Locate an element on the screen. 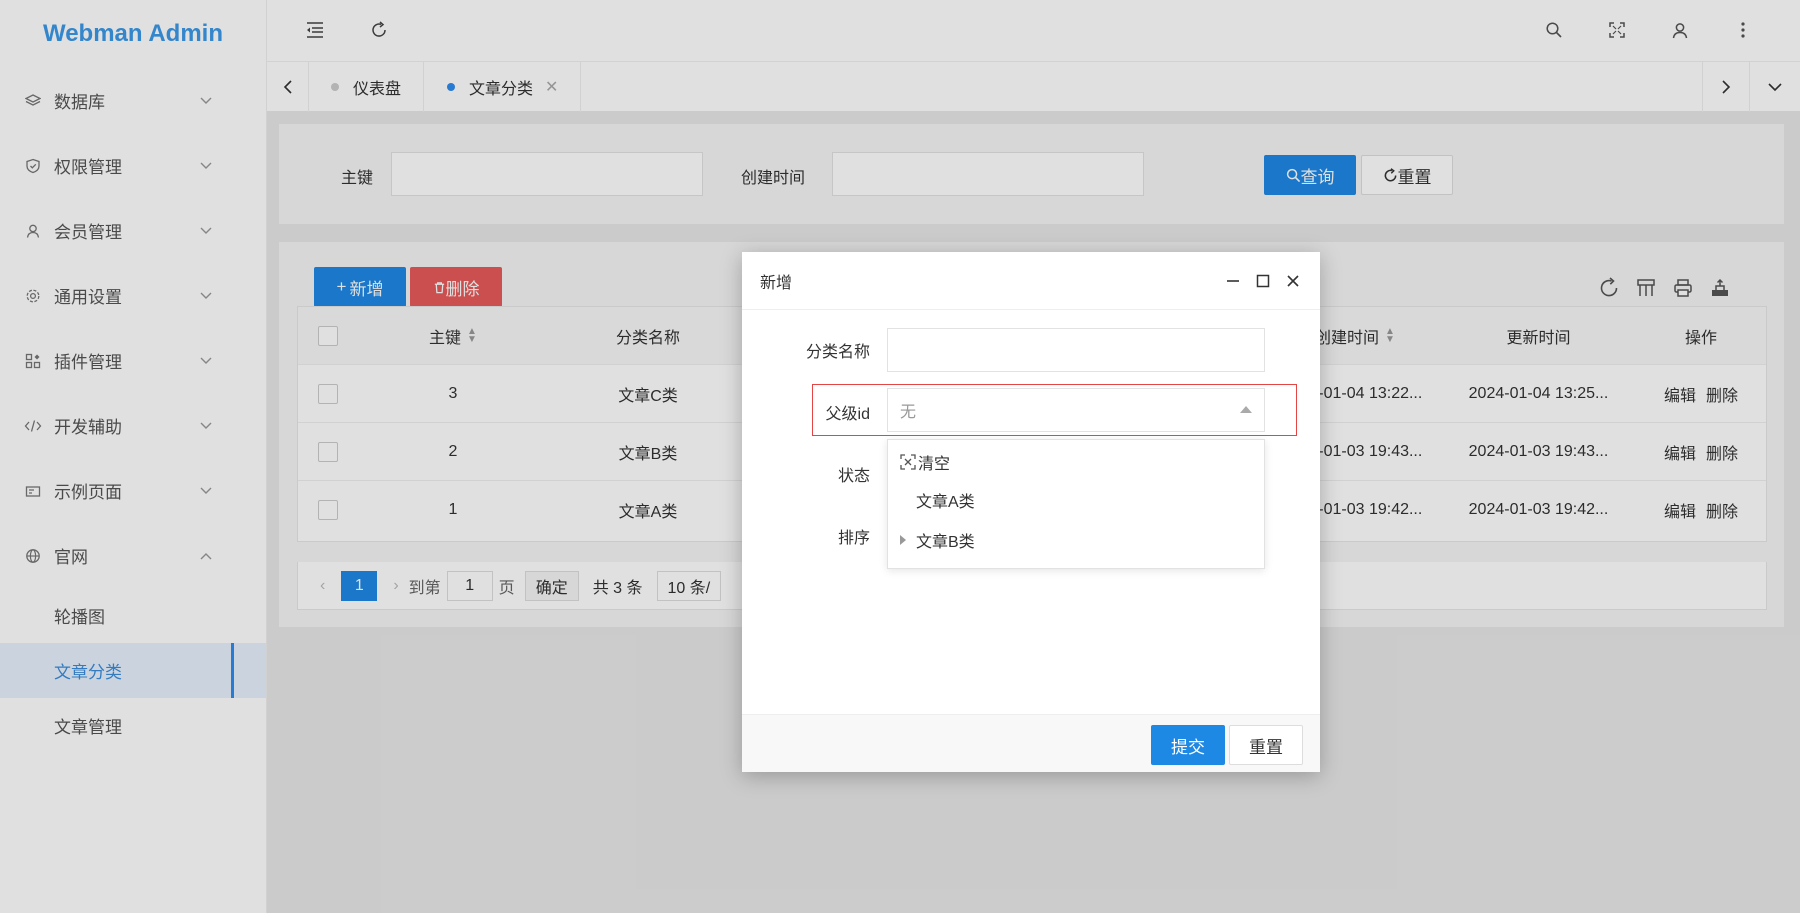  caret-up-icon is located at coordinates (1246, 409).